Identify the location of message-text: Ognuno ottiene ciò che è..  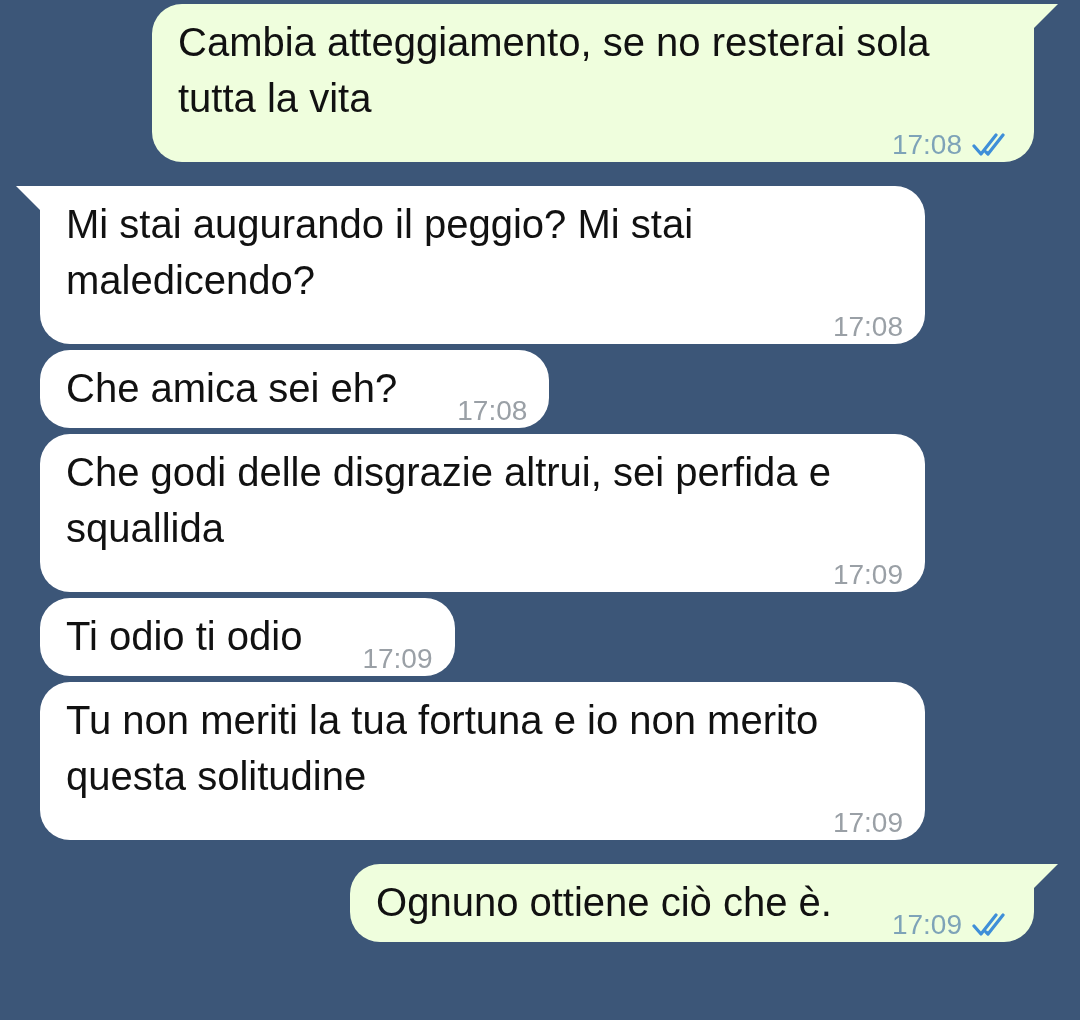
(604, 902).